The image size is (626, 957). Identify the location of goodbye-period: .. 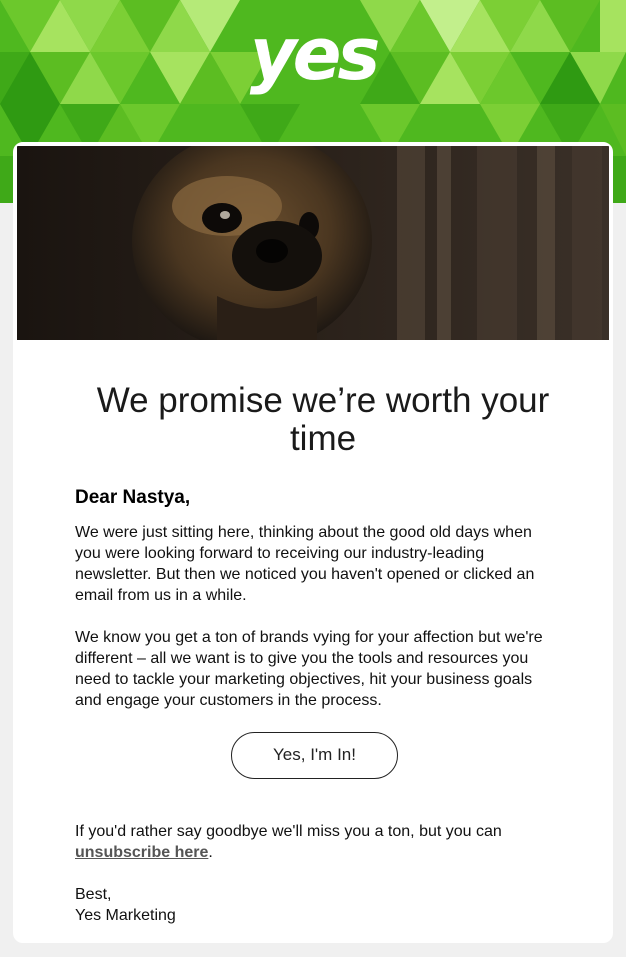
(210, 852).